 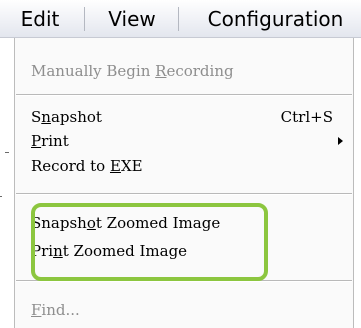 I want to click on menu-item-snapshot-zoomed-image: Snapshot Zoomed Image, so click(x=187, y=223).